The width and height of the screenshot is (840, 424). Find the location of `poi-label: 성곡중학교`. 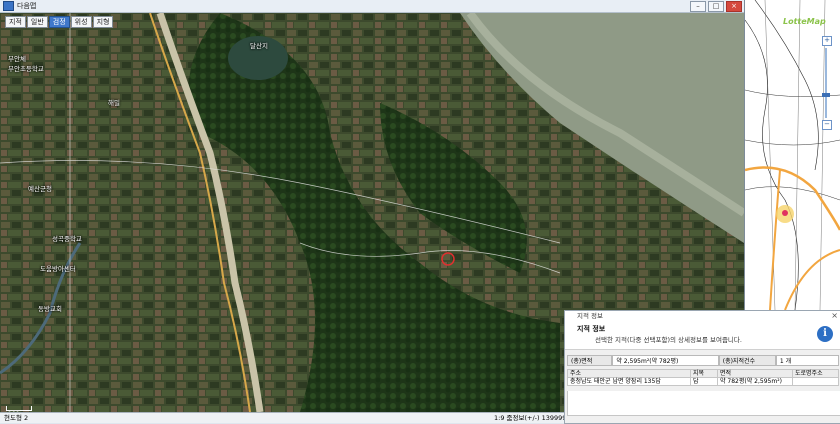

poi-label: 성곡중학교 is located at coordinates (67, 238).